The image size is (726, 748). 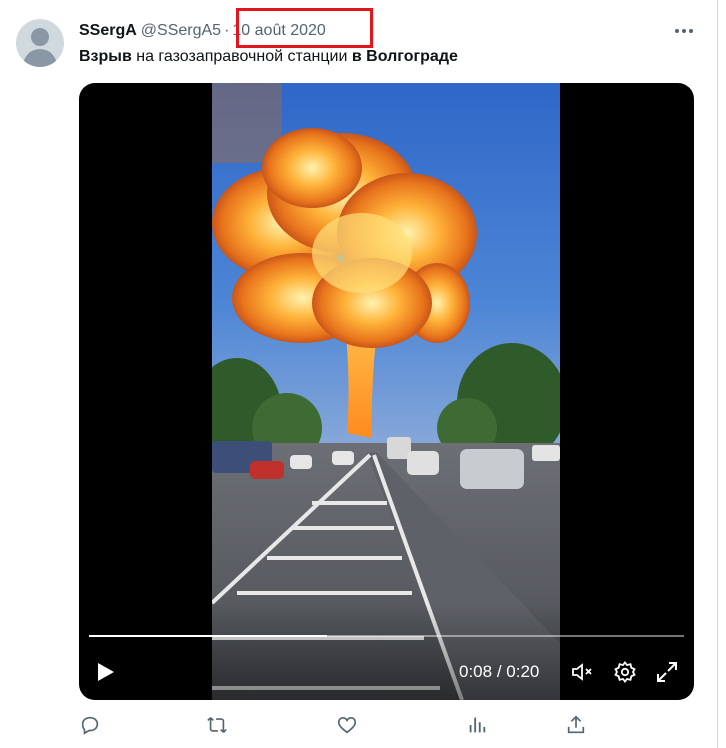 I want to click on tweet-text-part-2: на газозаправочной станции, so click(x=241, y=56).